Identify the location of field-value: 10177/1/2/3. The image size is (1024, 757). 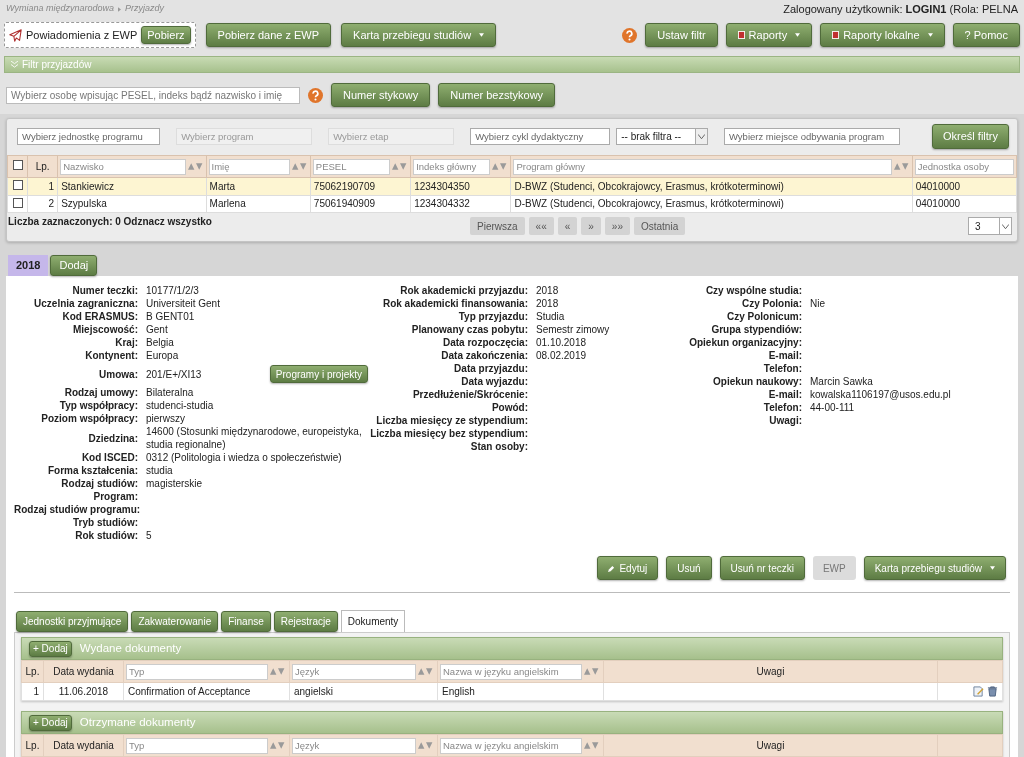
(172, 290).